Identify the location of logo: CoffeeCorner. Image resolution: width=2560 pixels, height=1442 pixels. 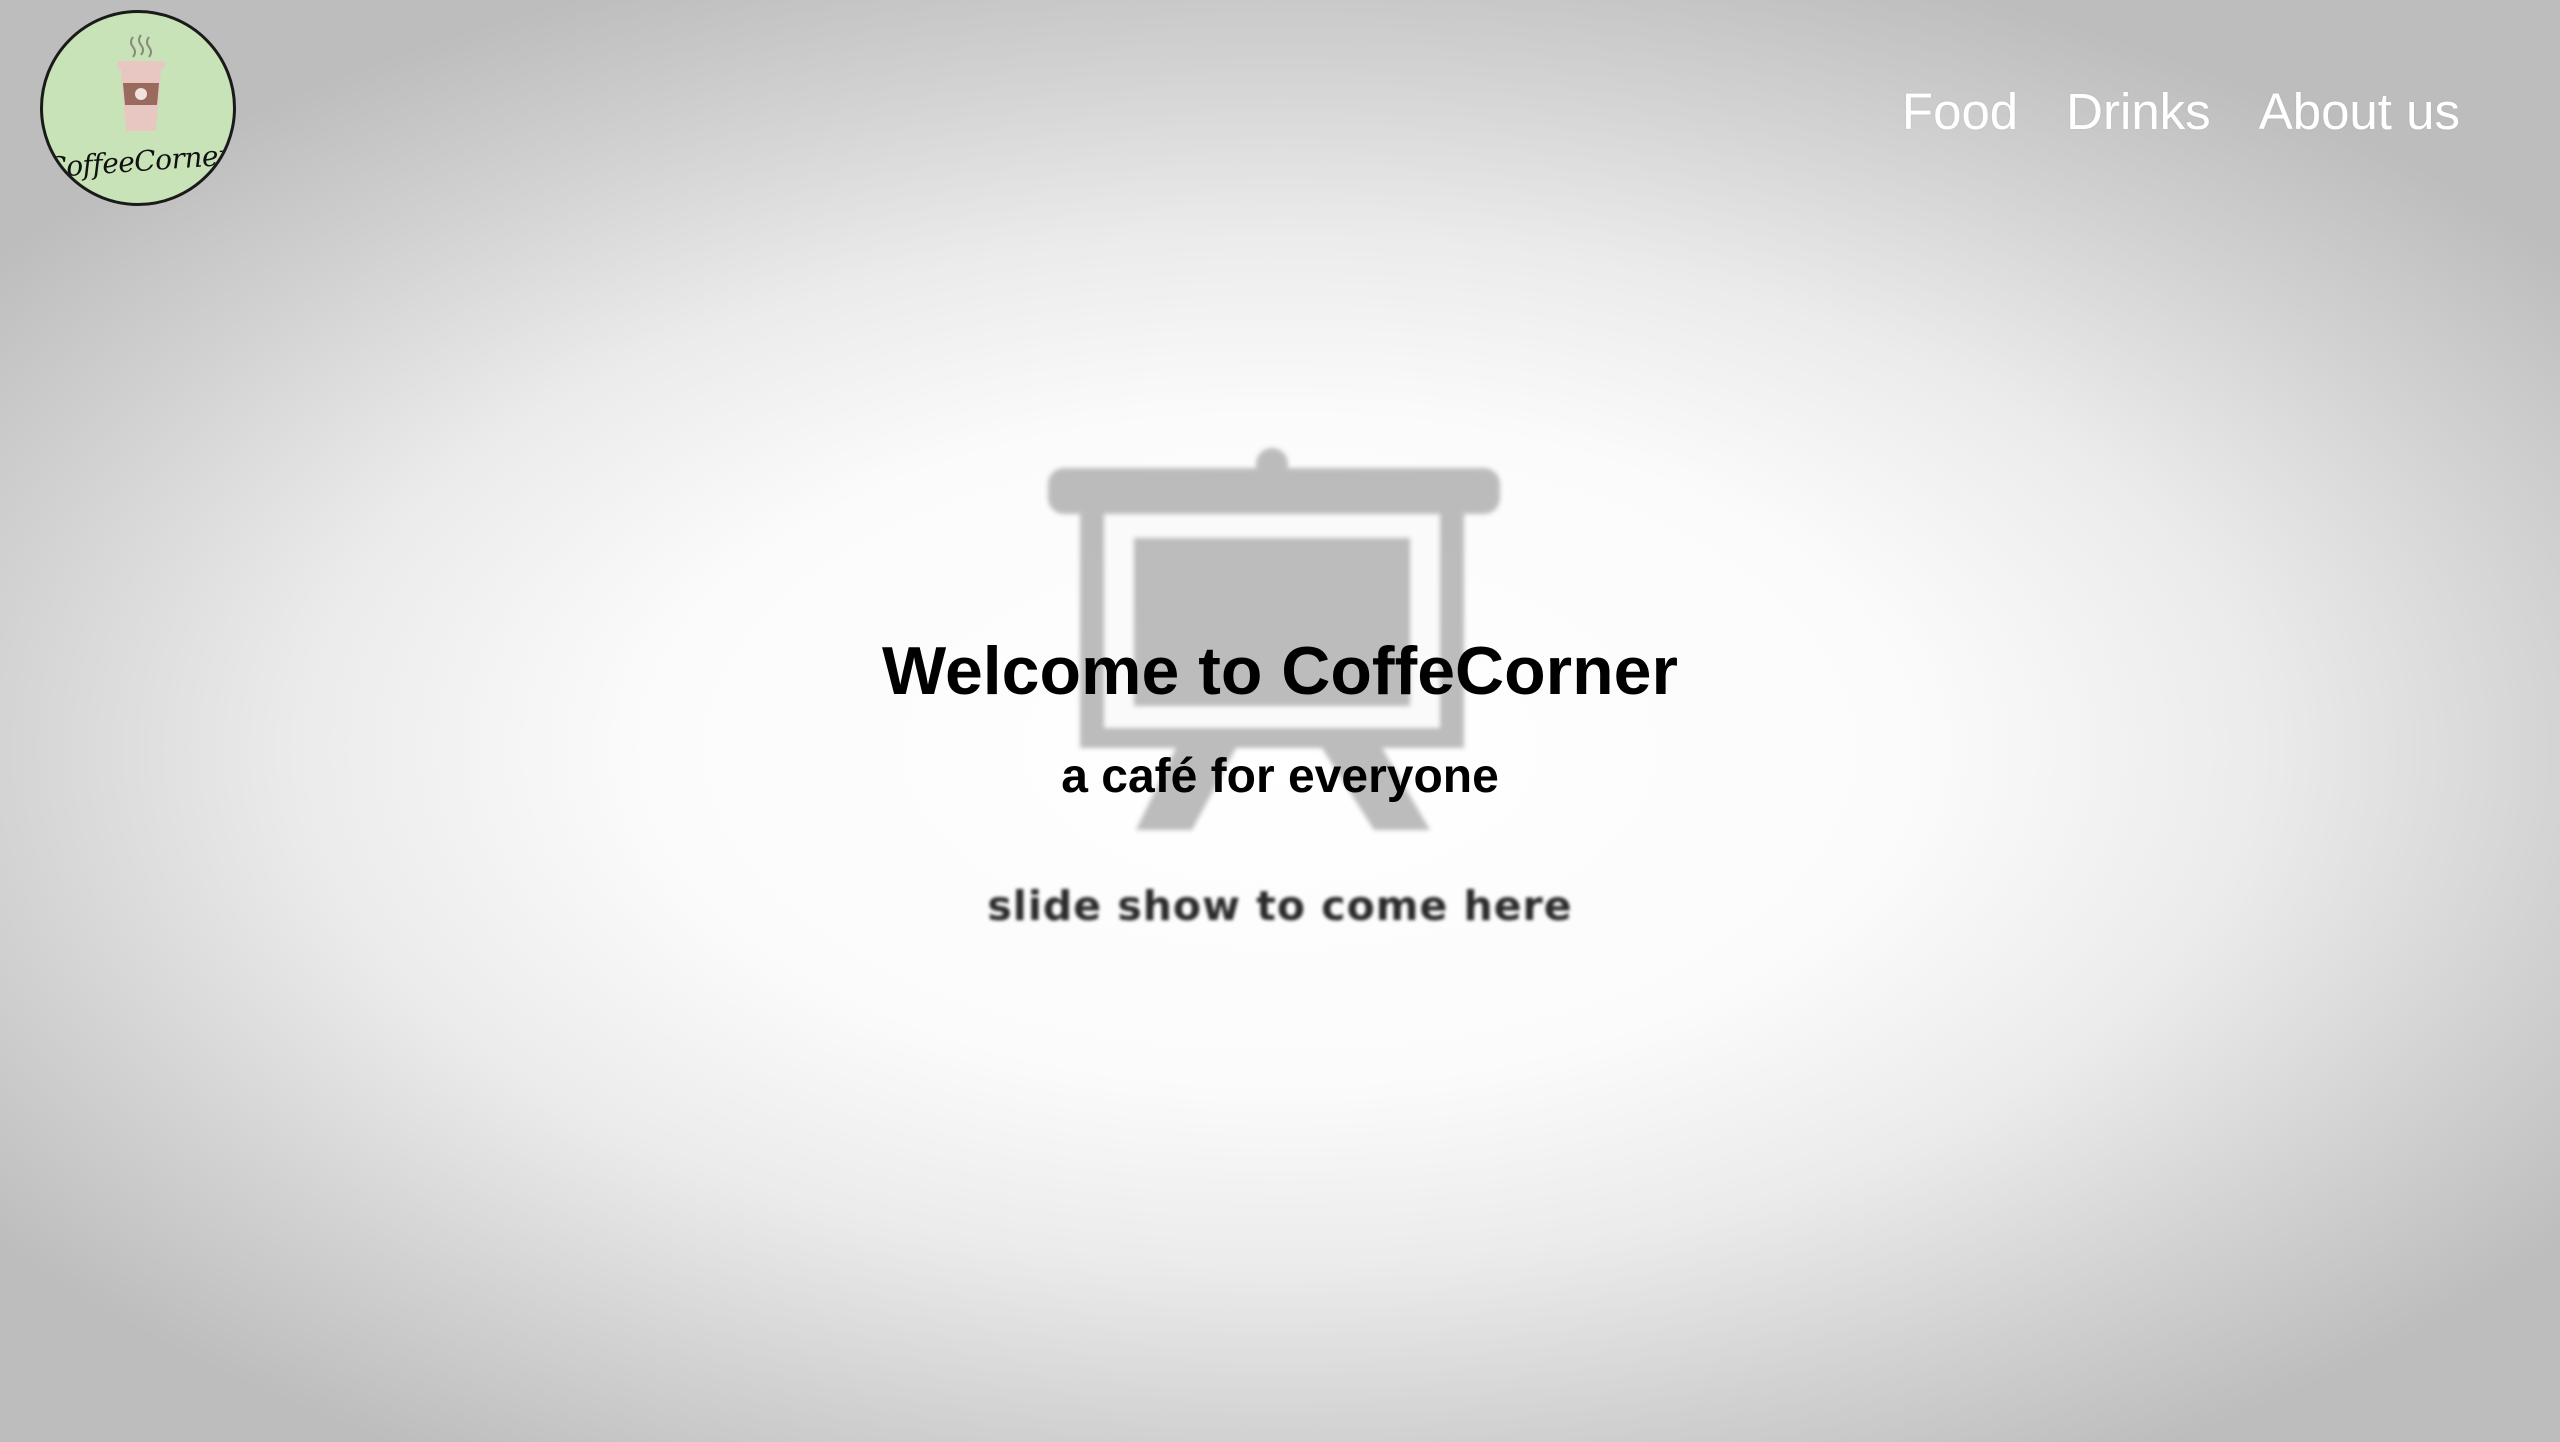
(138, 108).